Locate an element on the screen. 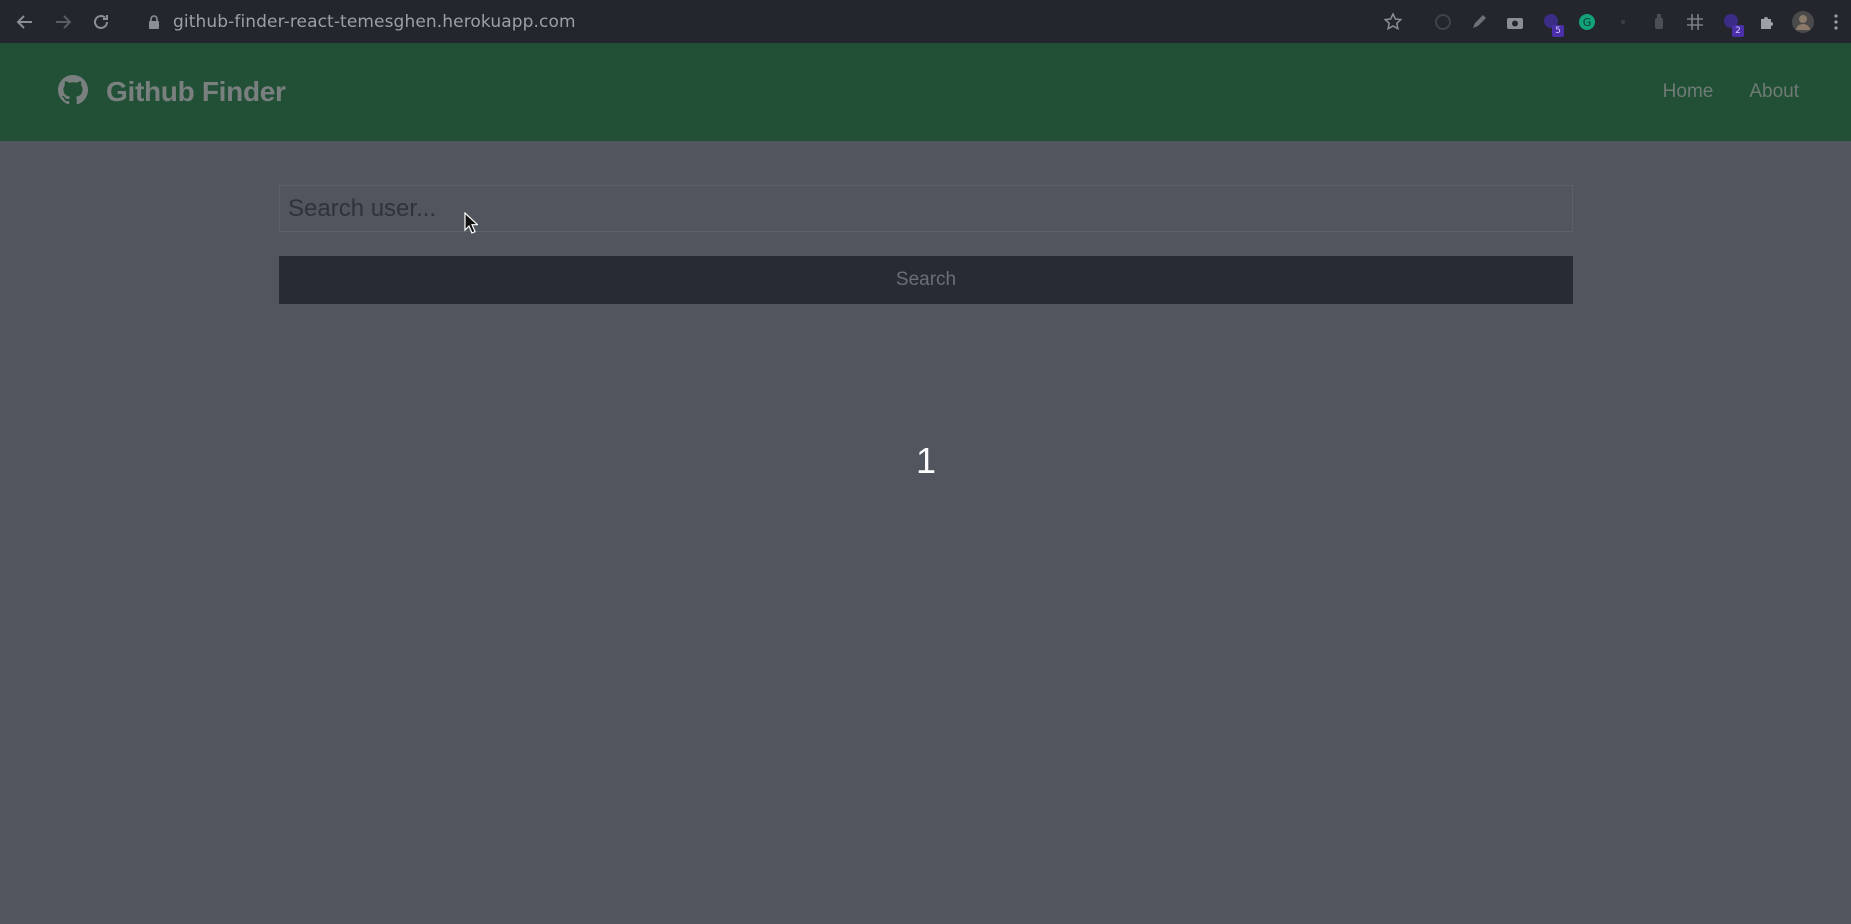 Image resolution: width=1851 pixels, height=924 pixels. reload-icon is located at coordinates (101, 21).